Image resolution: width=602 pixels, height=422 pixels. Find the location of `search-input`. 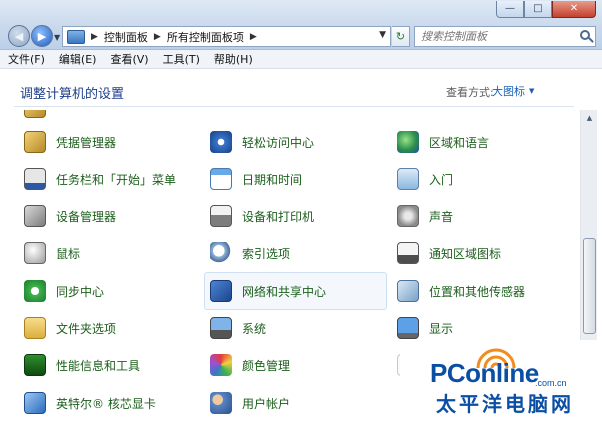

search-input is located at coordinates (490, 36).